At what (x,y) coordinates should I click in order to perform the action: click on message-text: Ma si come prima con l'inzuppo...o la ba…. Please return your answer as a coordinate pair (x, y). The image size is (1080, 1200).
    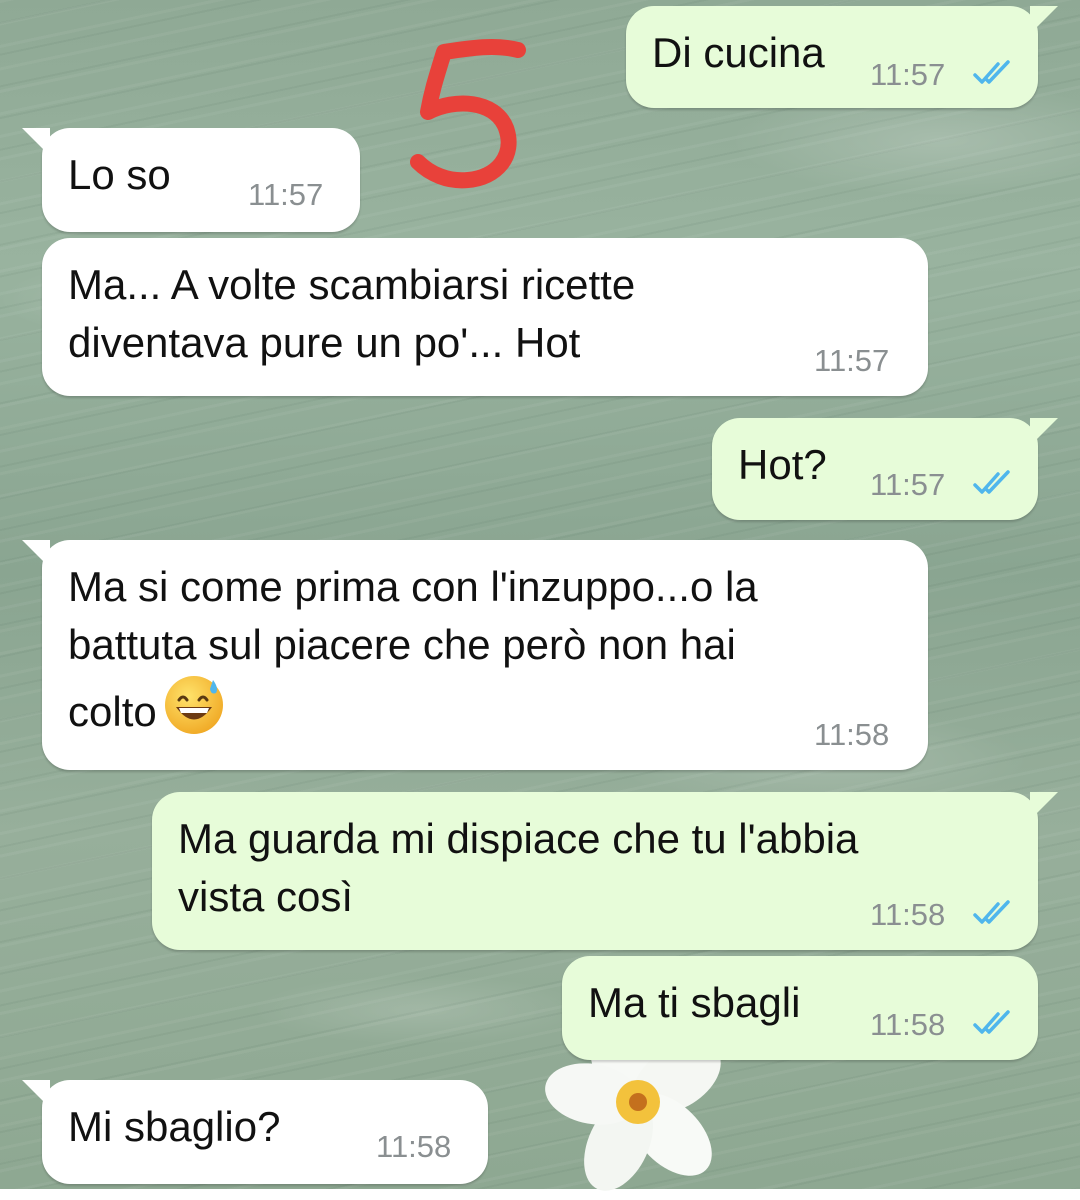
    Looking at the image, I should click on (413, 649).